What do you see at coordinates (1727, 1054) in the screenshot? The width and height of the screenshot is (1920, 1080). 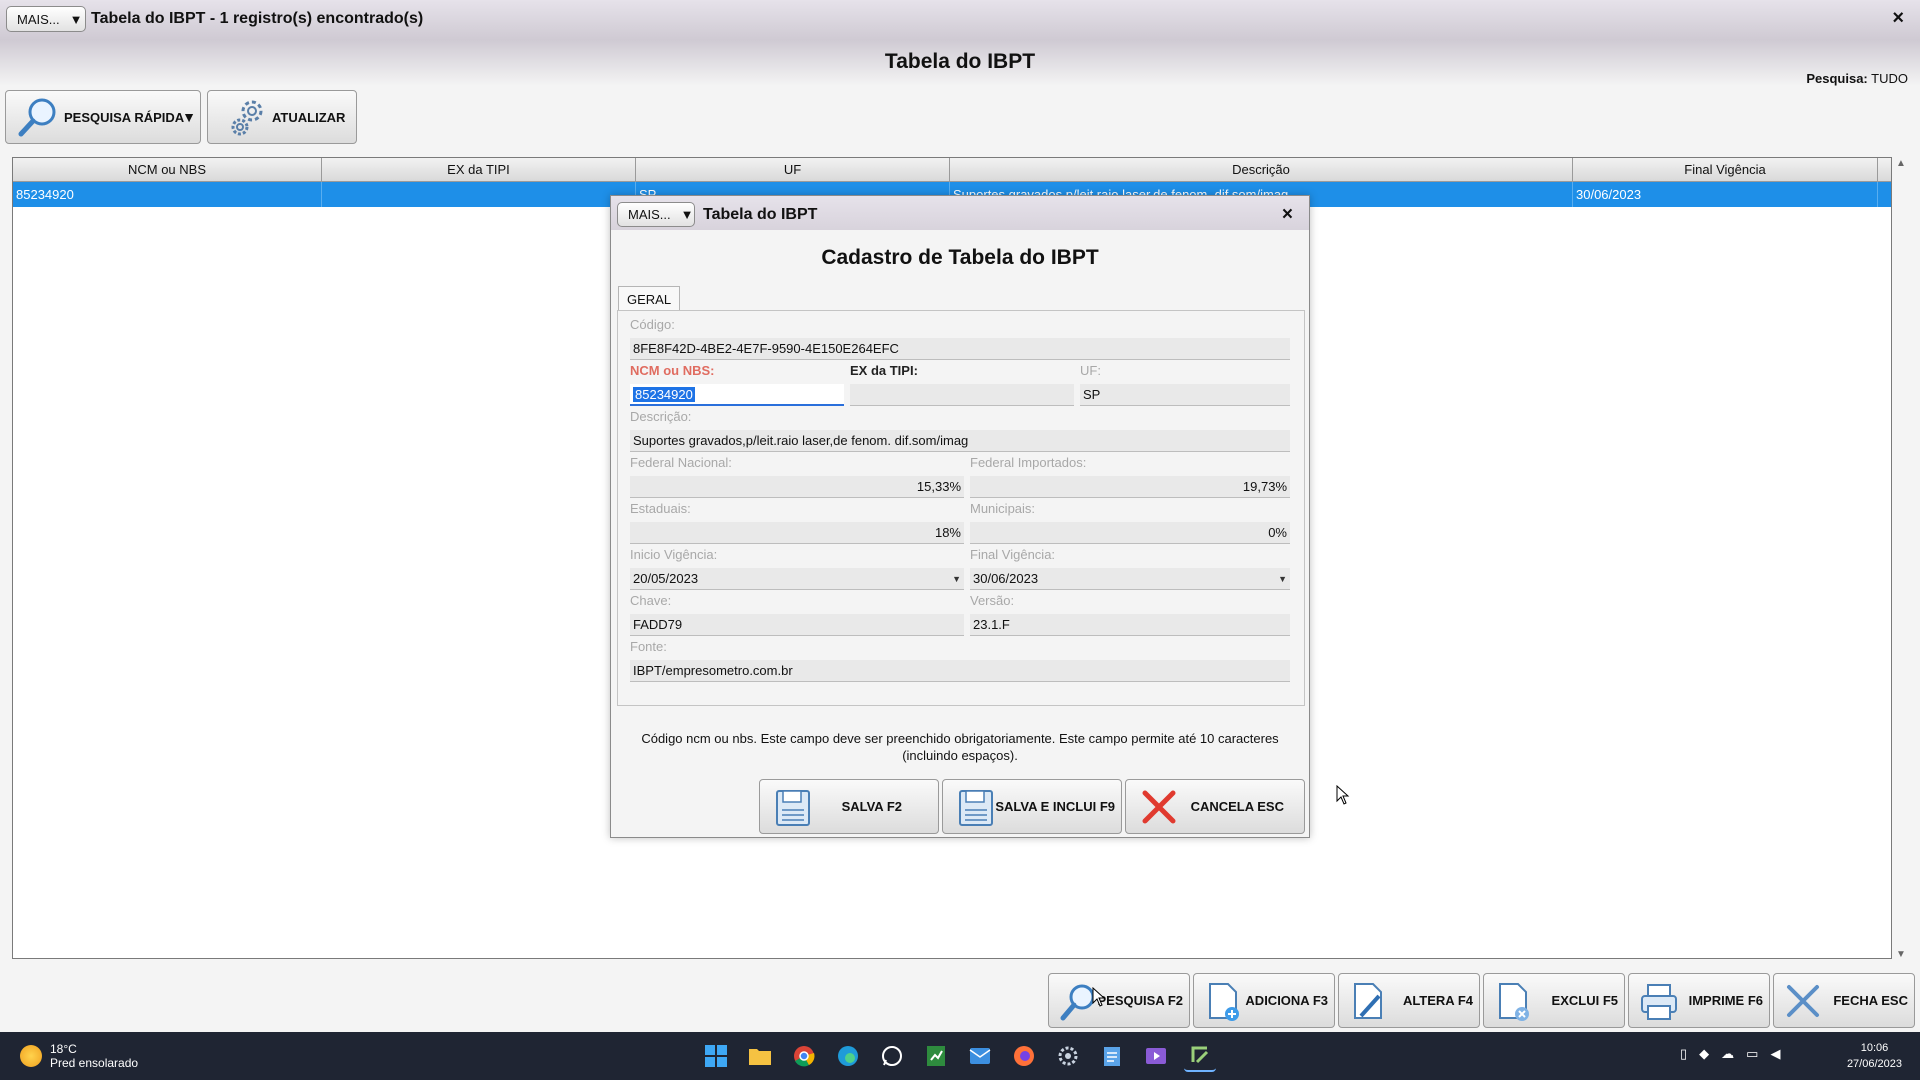 I see `onedrive-icon: ☁` at bounding box center [1727, 1054].